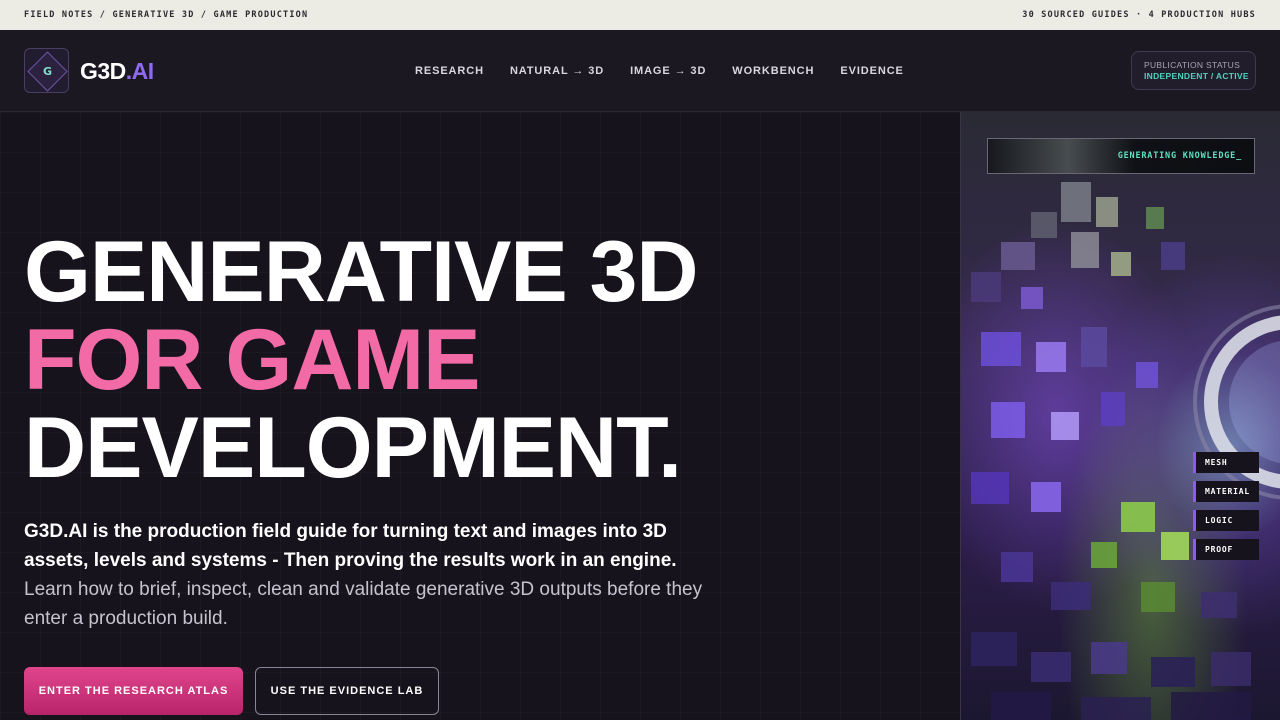 The width and height of the screenshot is (1280, 720). Describe the element at coordinates (347, 691) in the screenshot. I see `use-evidence-lab-button: USE THE EVIDENCE LAB` at that location.